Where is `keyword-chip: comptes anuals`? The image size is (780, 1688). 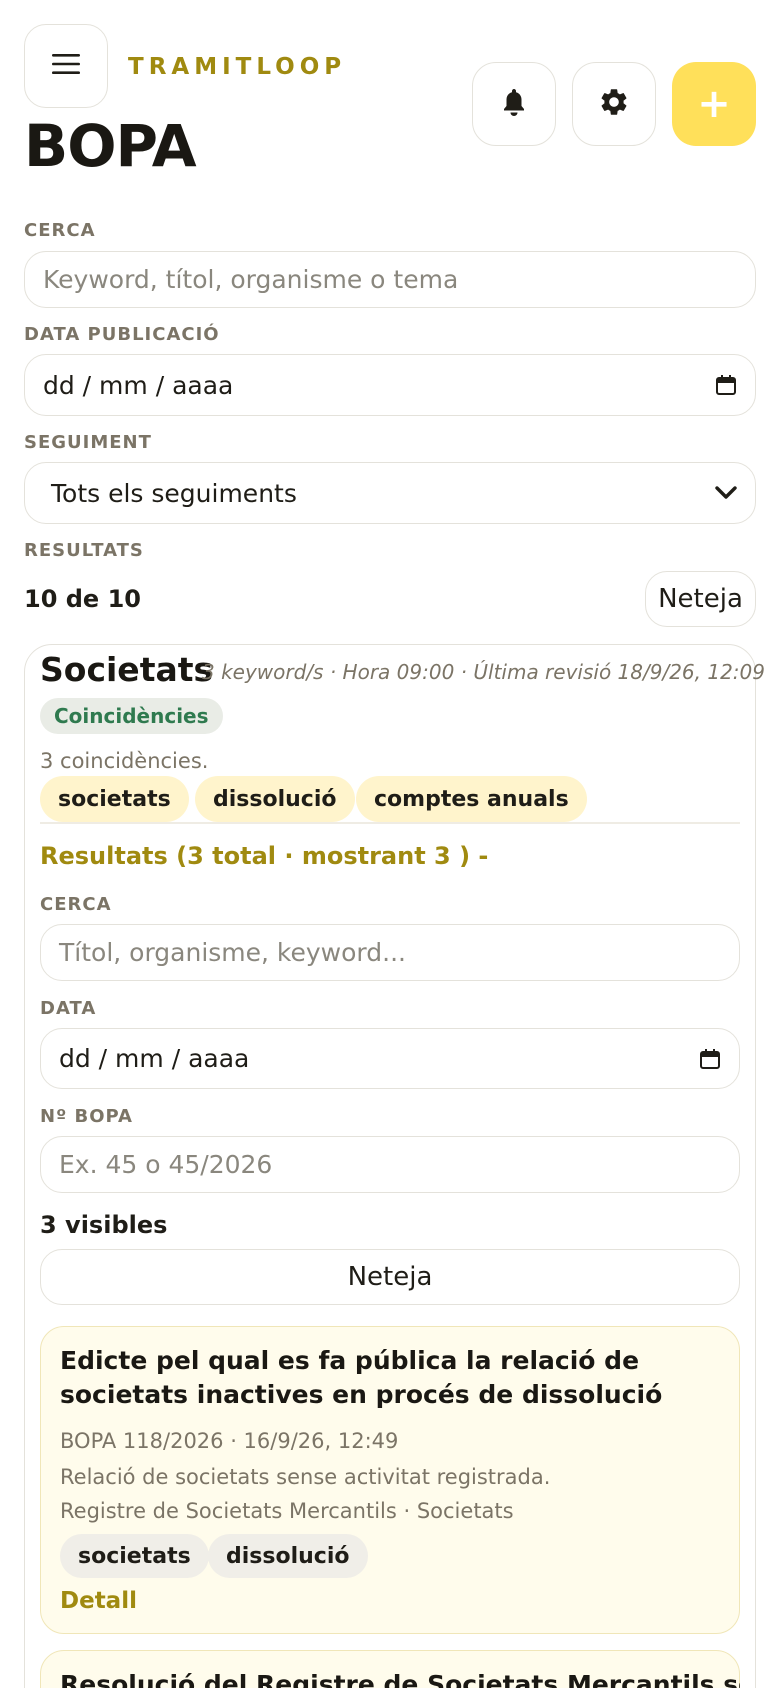
keyword-chip: comptes anuals is located at coordinates (471, 799).